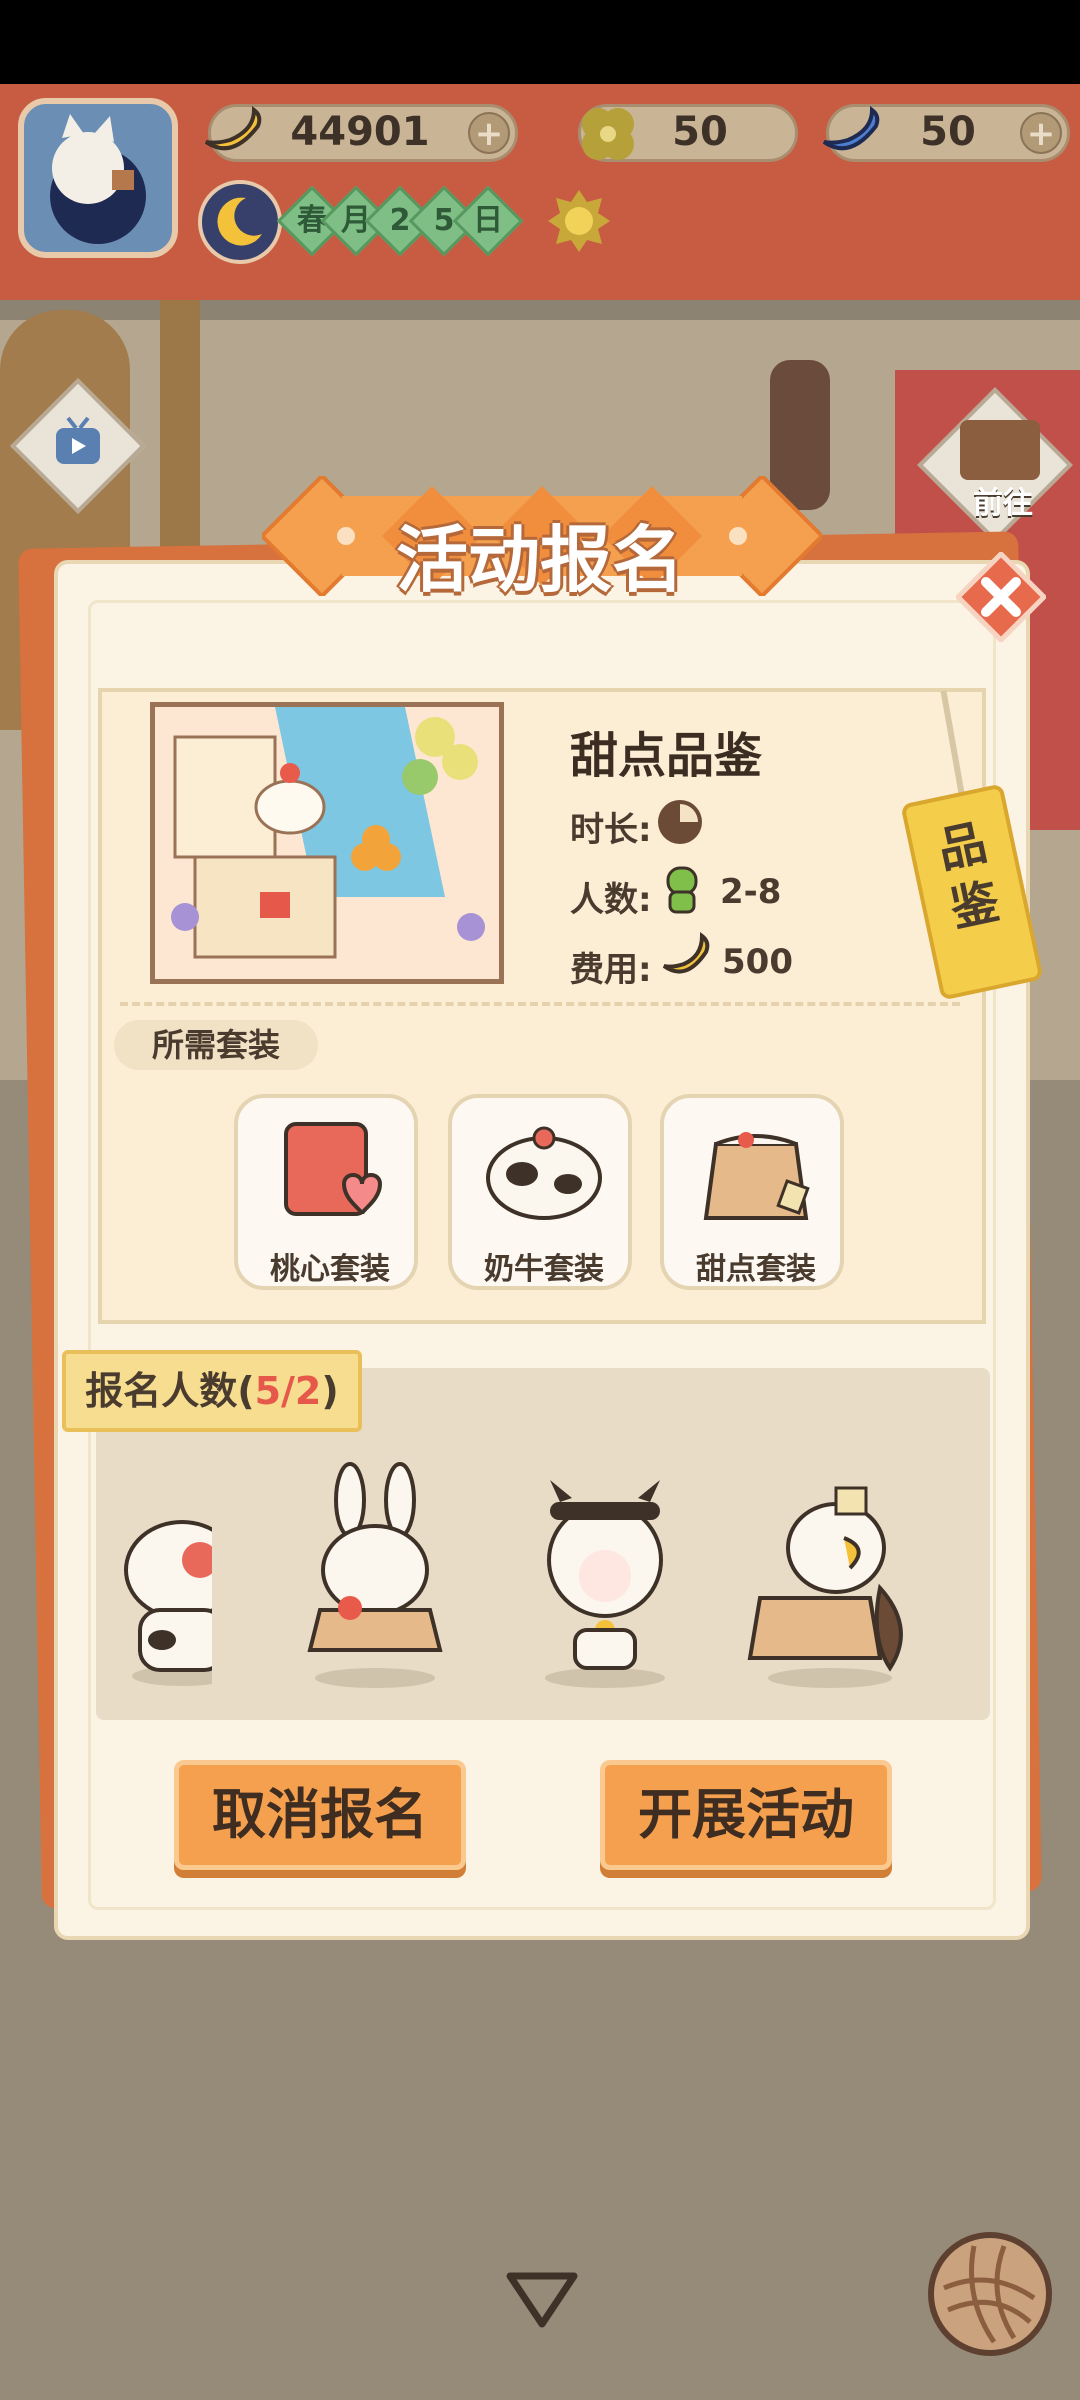  What do you see at coordinates (700, 132) in the screenshot?
I see `clover-value: 50` at bounding box center [700, 132].